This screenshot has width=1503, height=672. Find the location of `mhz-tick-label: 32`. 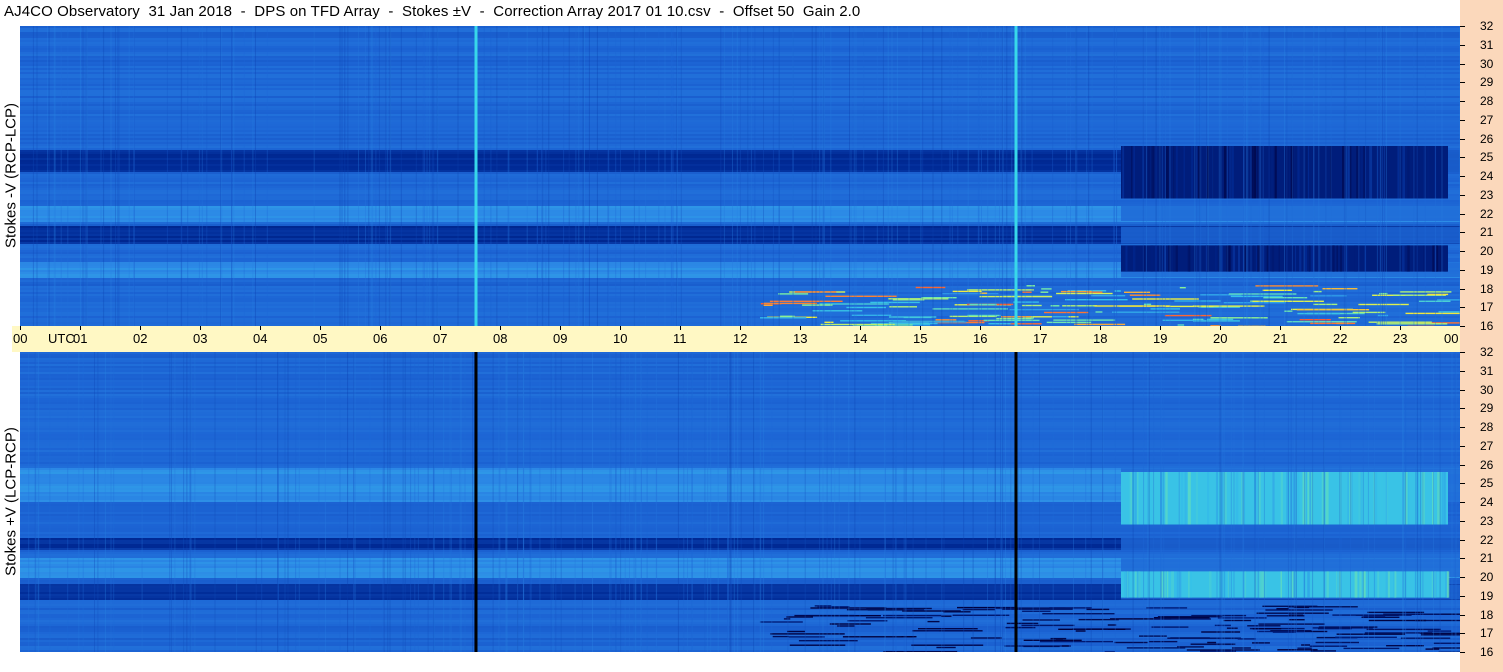

mhz-tick-label: 32 is located at coordinates (1487, 352).